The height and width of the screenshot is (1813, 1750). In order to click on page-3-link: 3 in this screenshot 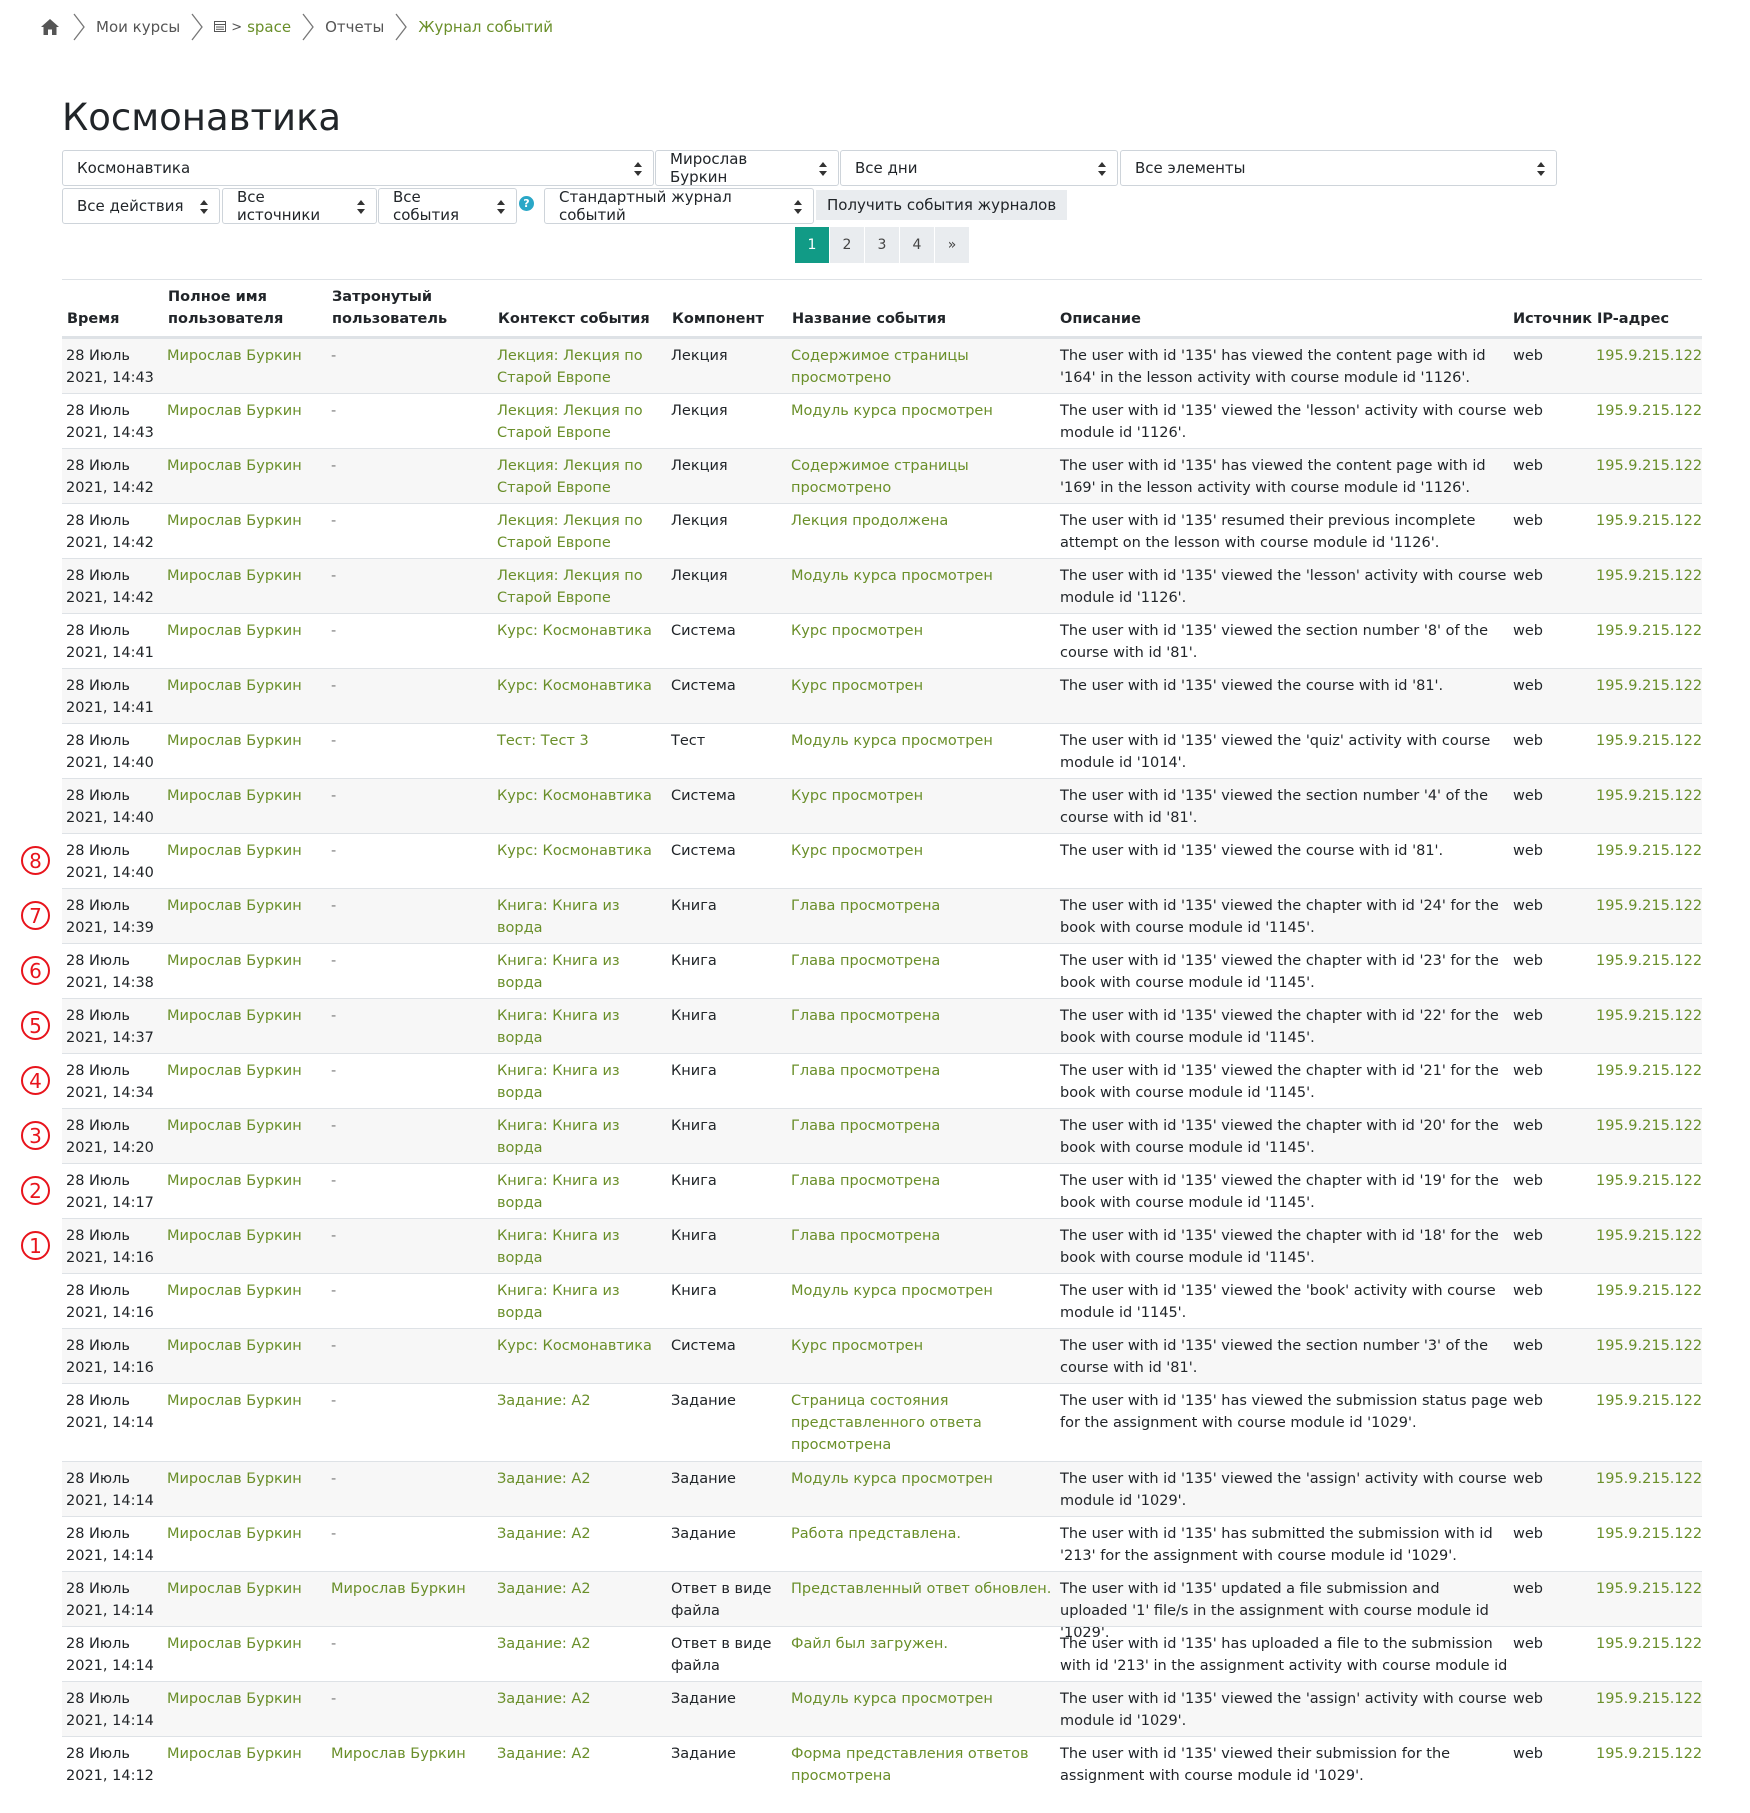, I will do `click(882, 245)`.